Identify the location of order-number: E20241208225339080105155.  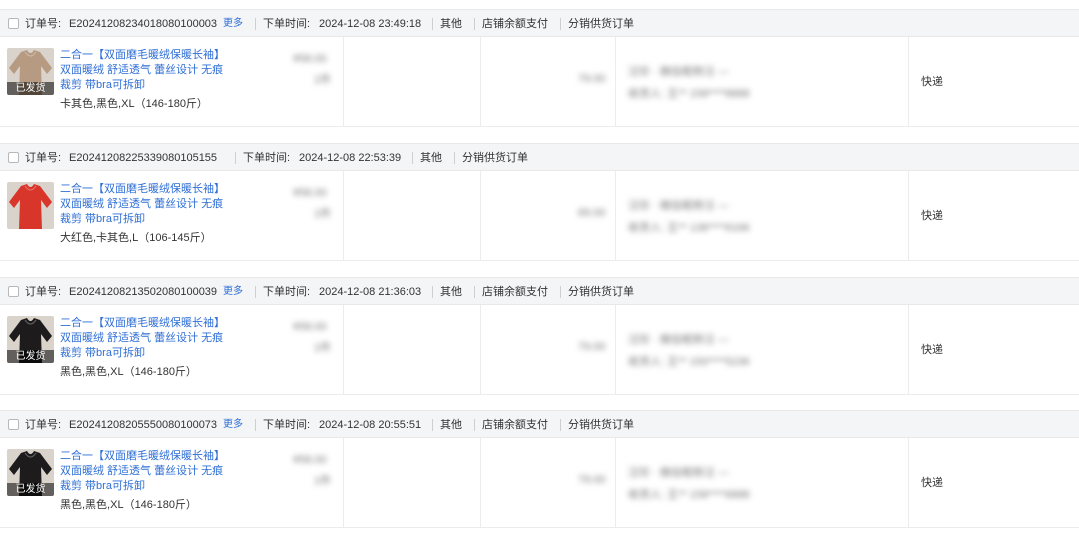
(143, 158).